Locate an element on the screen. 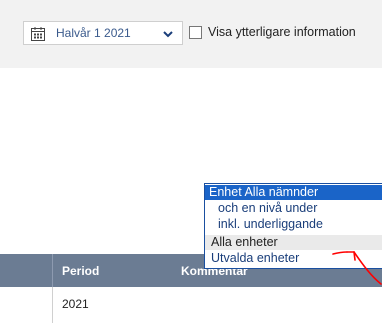 This screenshot has height=323, width=382. show-more-info-checkbox is located at coordinates (195, 32).